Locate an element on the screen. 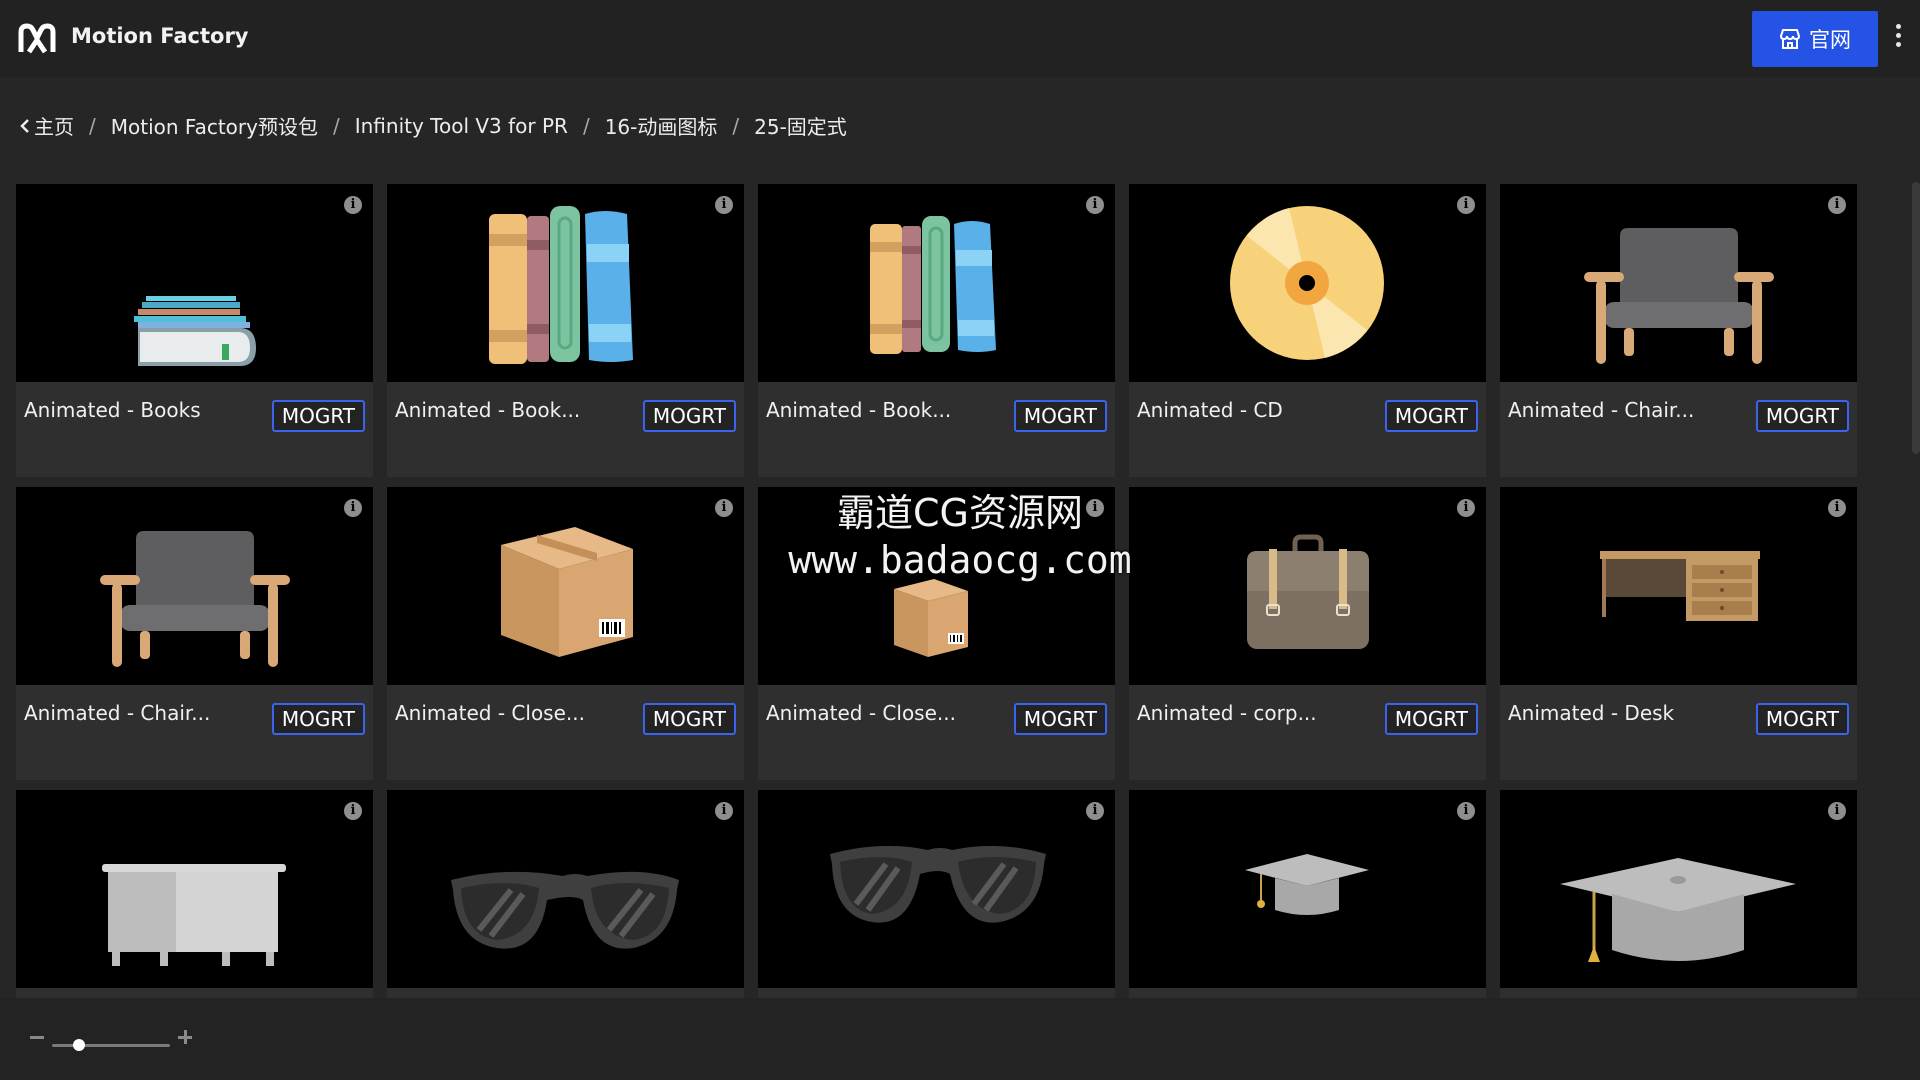  asset-card: i Animated - CD MOGRT is located at coordinates (1307, 330).